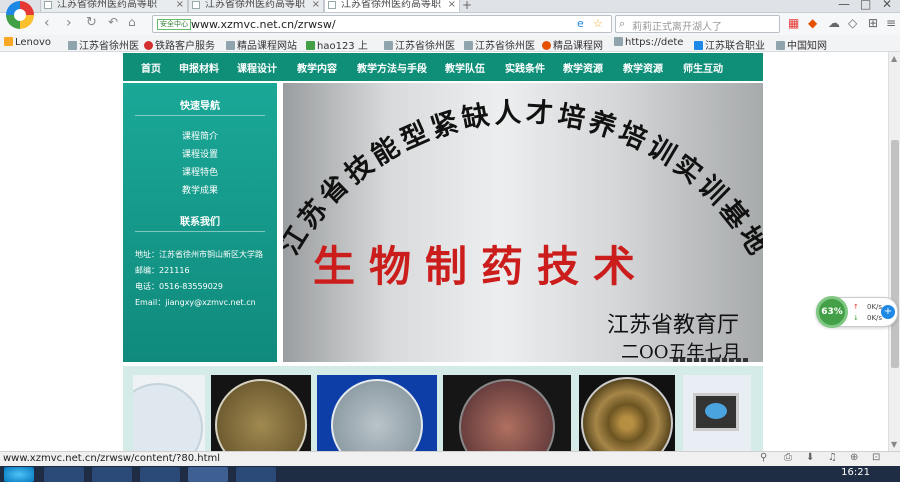 This screenshot has width=900, height=482. I want to click on search-box: ⌕ 莉莉正式离开湖人了, so click(697, 24).